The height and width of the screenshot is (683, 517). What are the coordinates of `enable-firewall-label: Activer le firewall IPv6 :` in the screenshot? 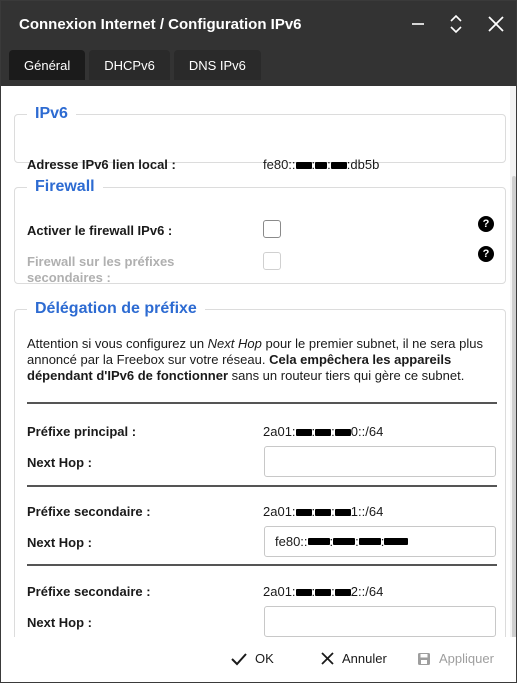 It's located at (100, 230).